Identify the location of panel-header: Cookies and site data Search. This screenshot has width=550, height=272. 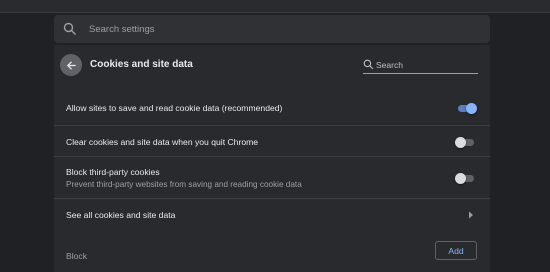
(272, 67).